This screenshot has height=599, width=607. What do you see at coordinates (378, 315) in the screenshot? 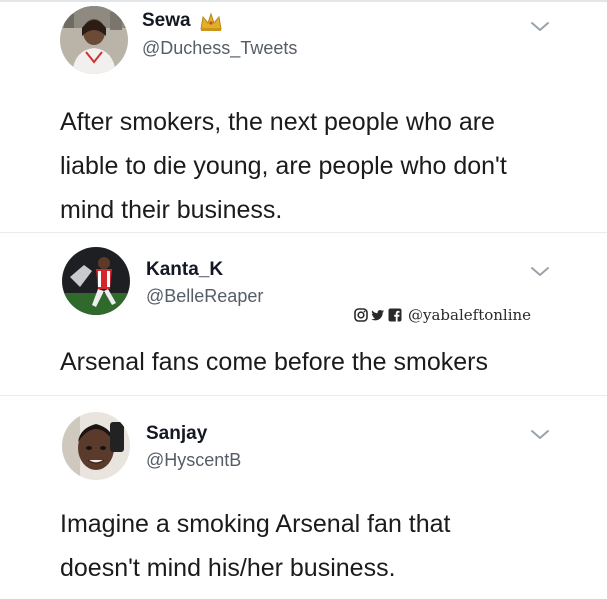
I see `twitter-icon` at bounding box center [378, 315].